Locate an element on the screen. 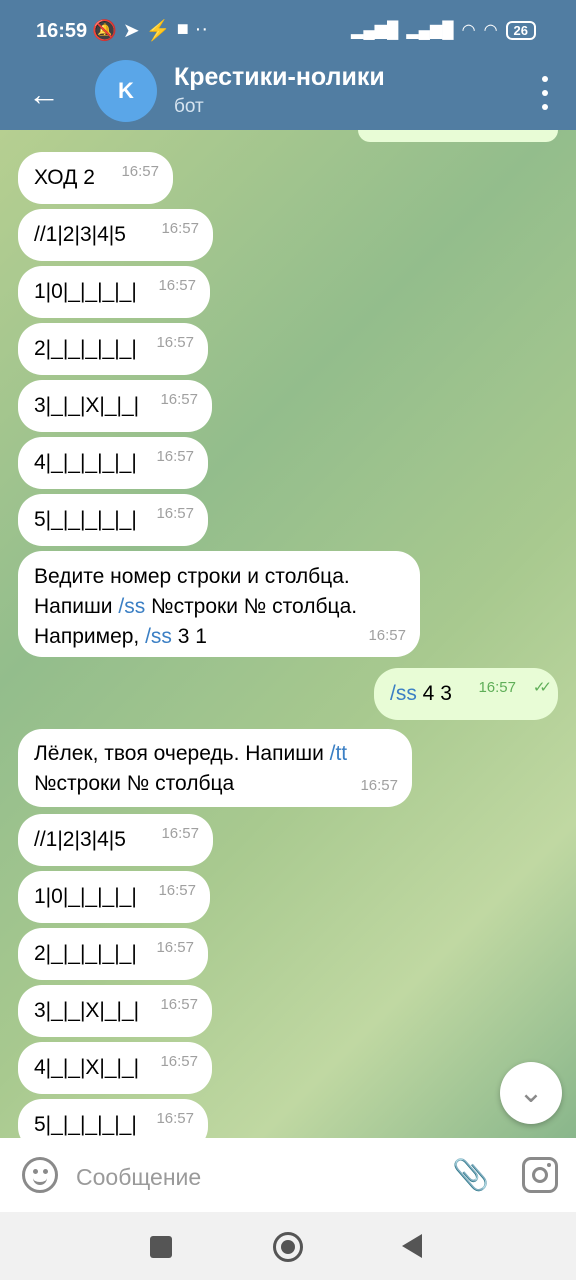 This screenshot has width=576, height=1280. message-input is located at coordinates (256, 1177).